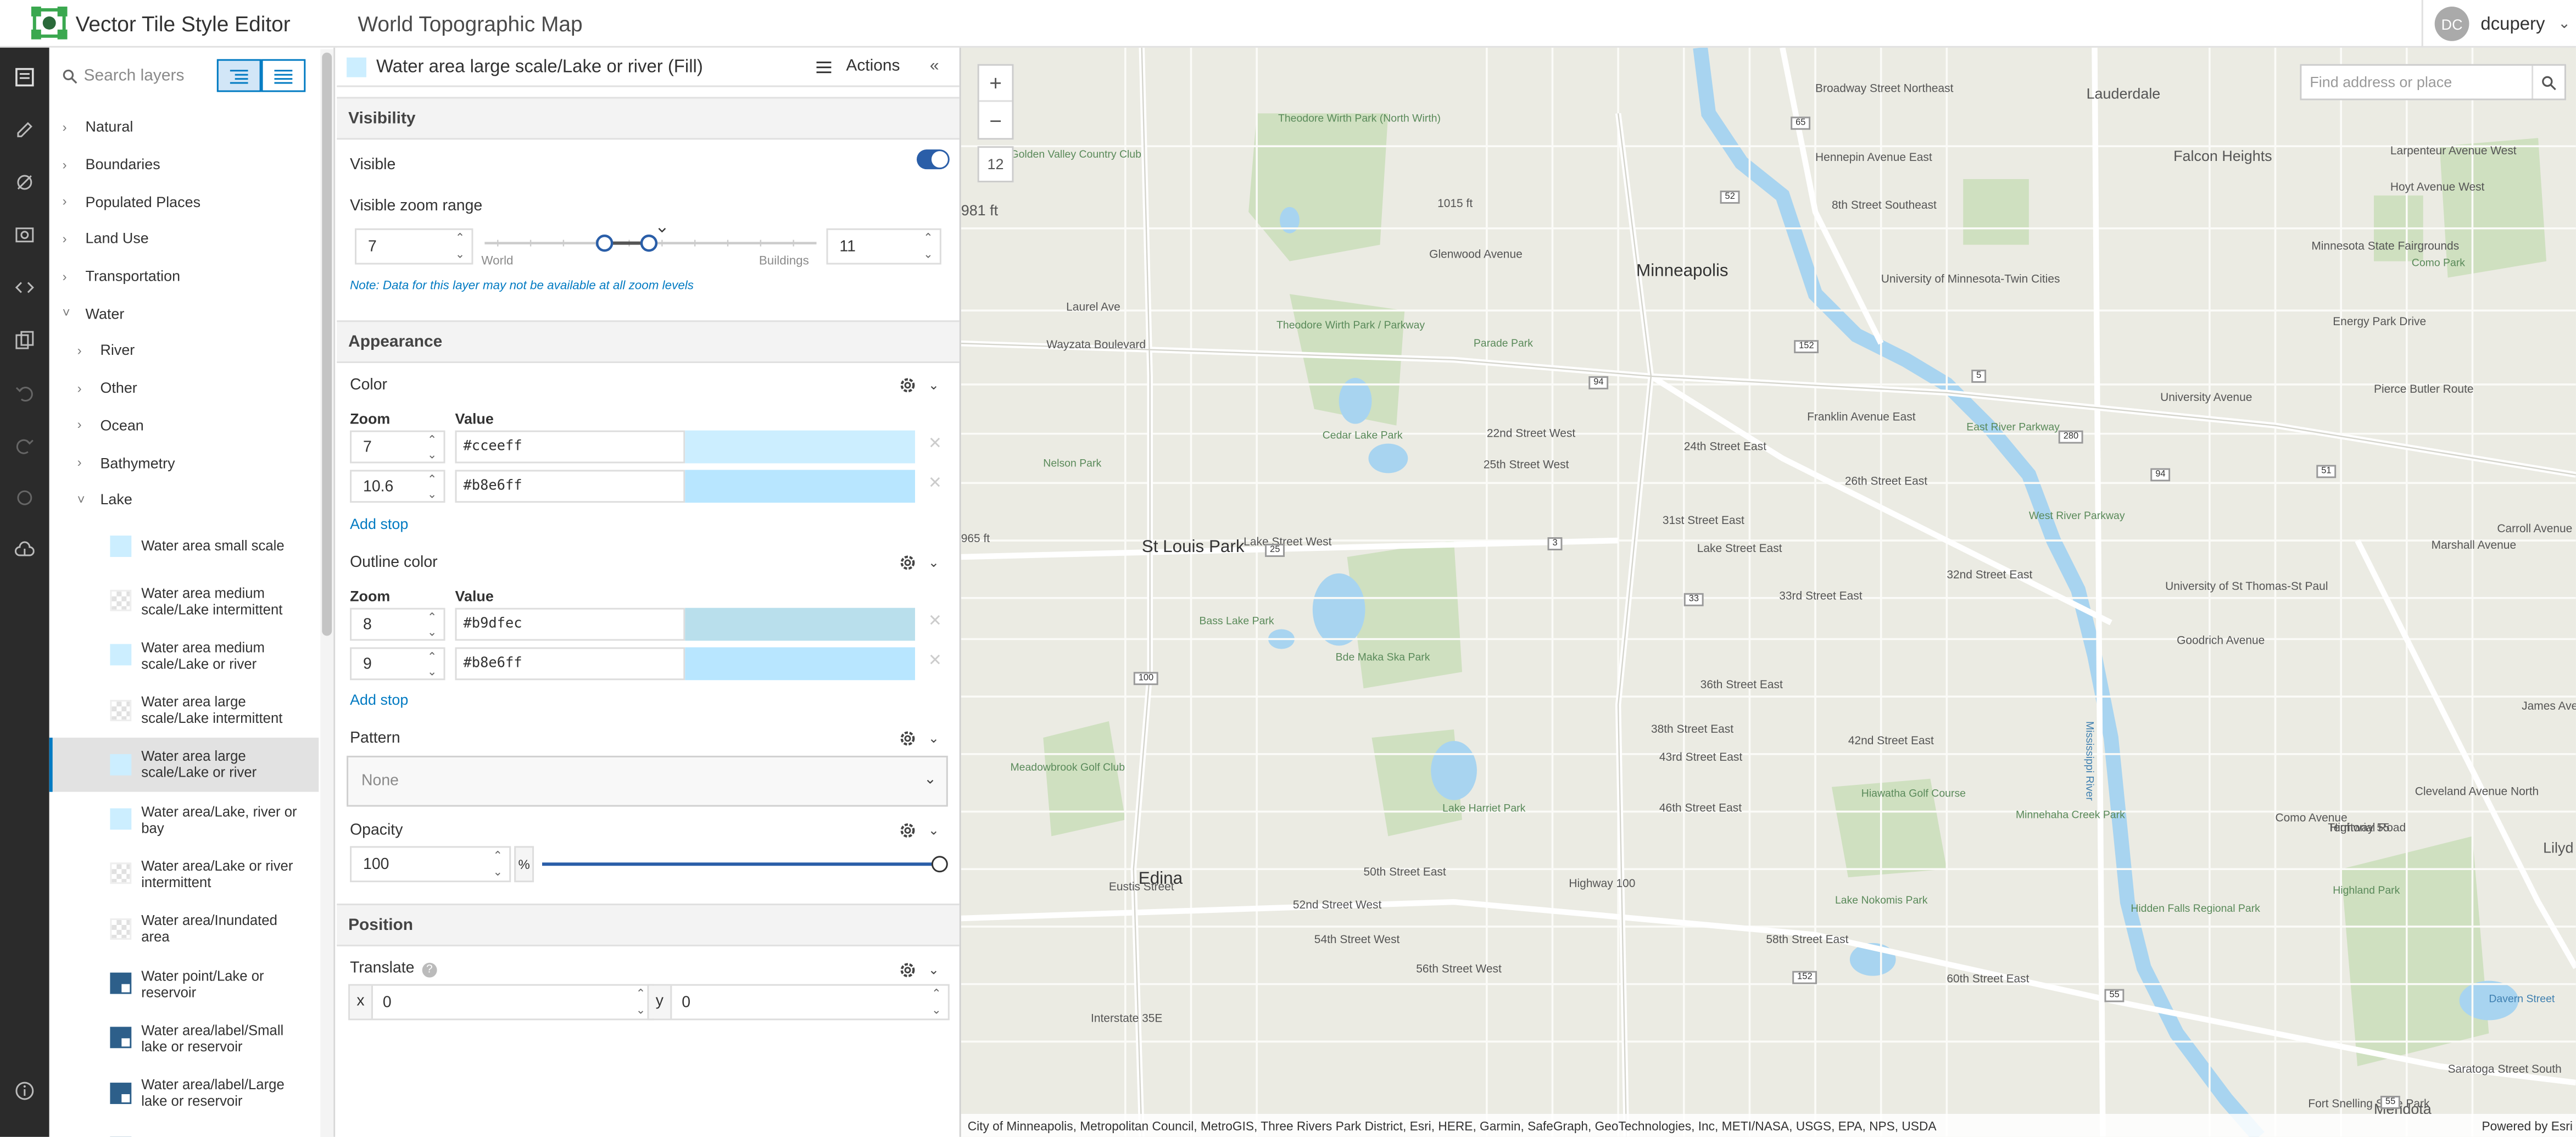  What do you see at coordinates (25, 393) in the screenshot?
I see `undo-icon` at bounding box center [25, 393].